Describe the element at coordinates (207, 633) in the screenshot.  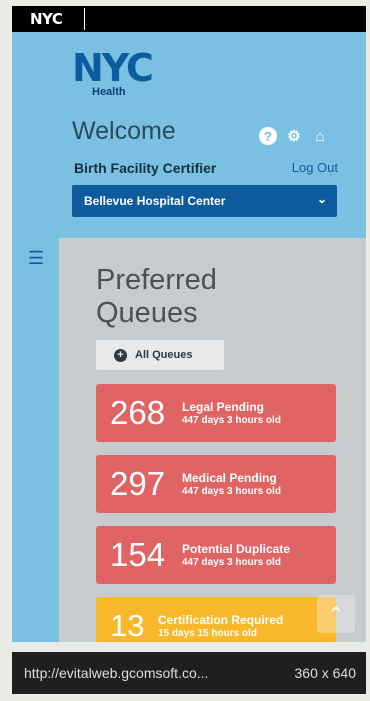
I see `queue-age: 15 days 15 hours old` at that location.